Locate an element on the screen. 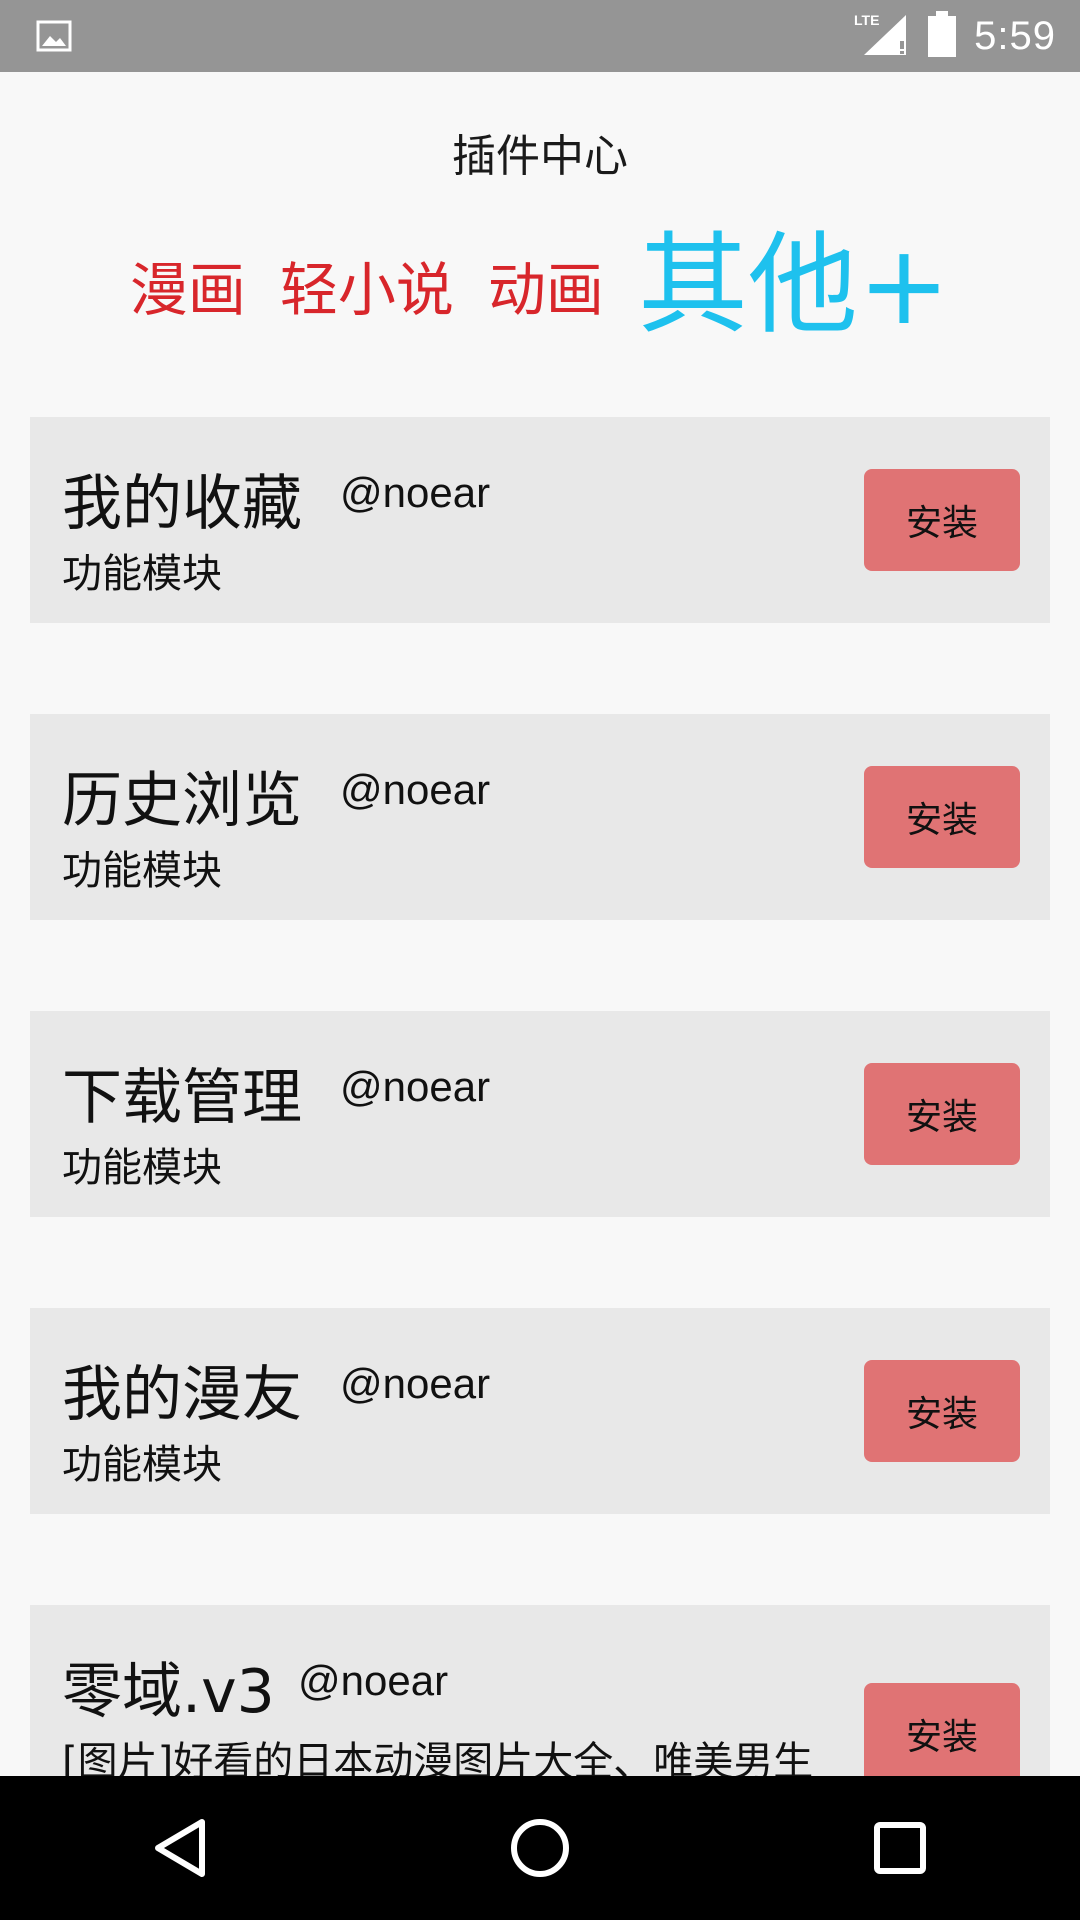 This screenshot has width=1080, height=1920. plugin-name: 我的漫友 is located at coordinates (182, 1395).